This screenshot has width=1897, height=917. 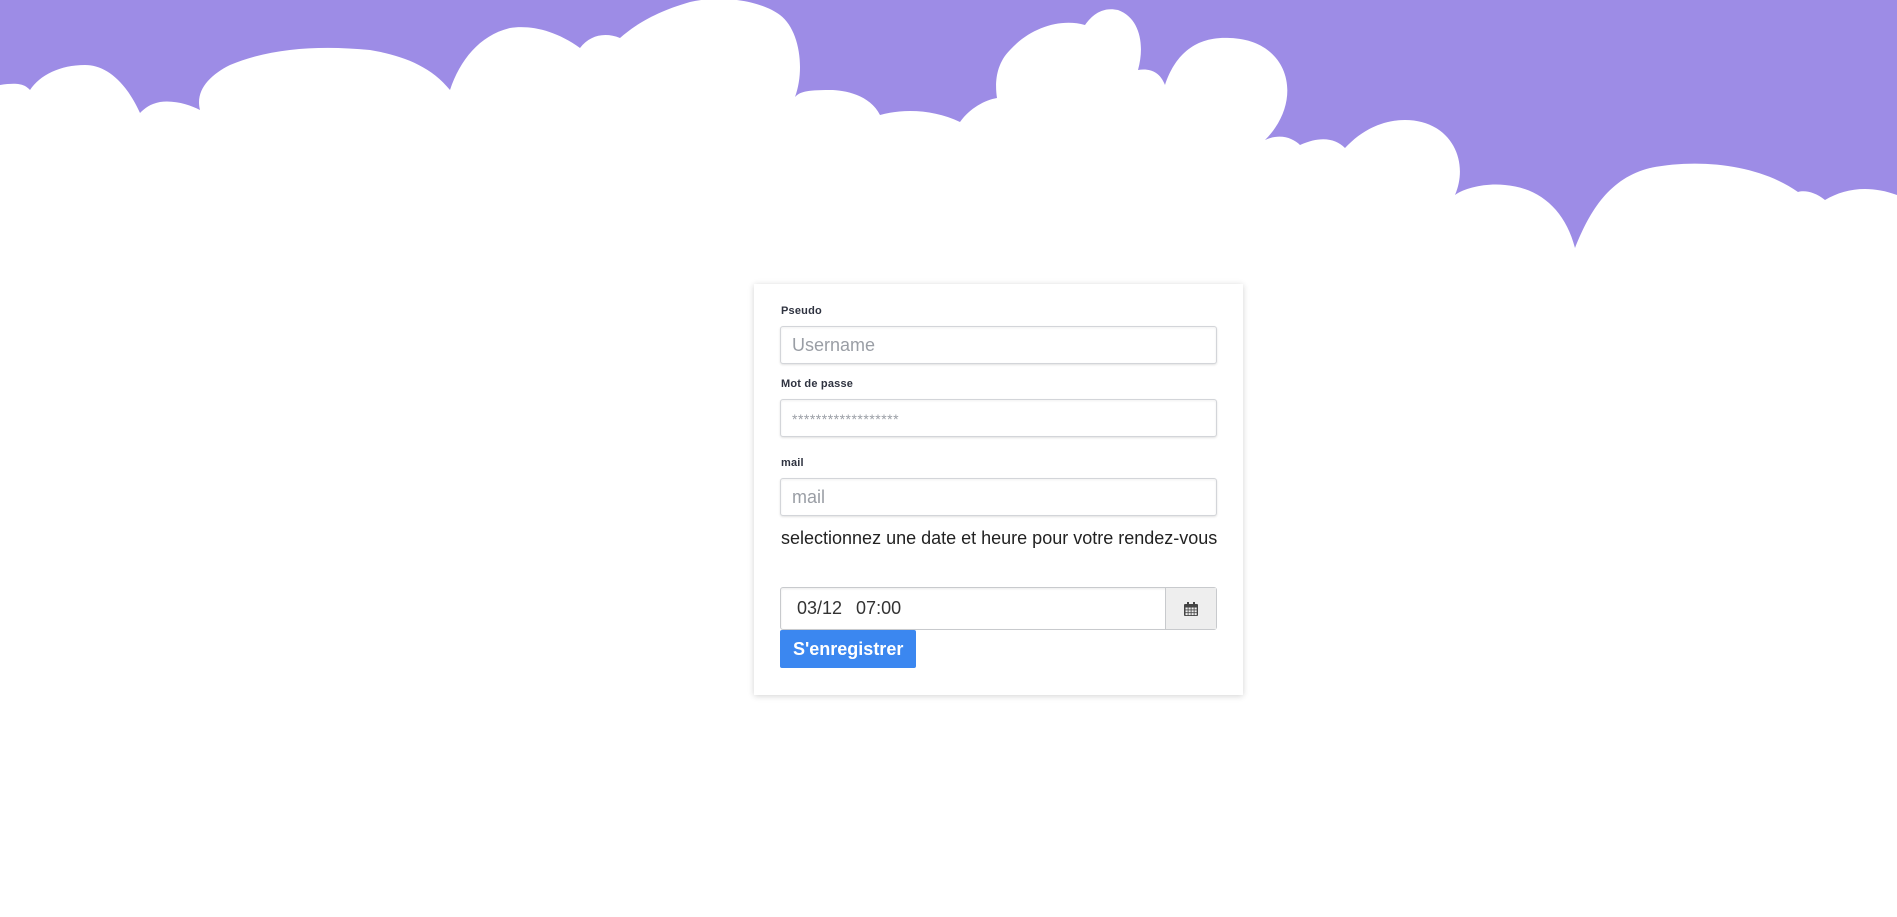 I want to click on password-label: Mot de passe, so click(x=817, y=384).